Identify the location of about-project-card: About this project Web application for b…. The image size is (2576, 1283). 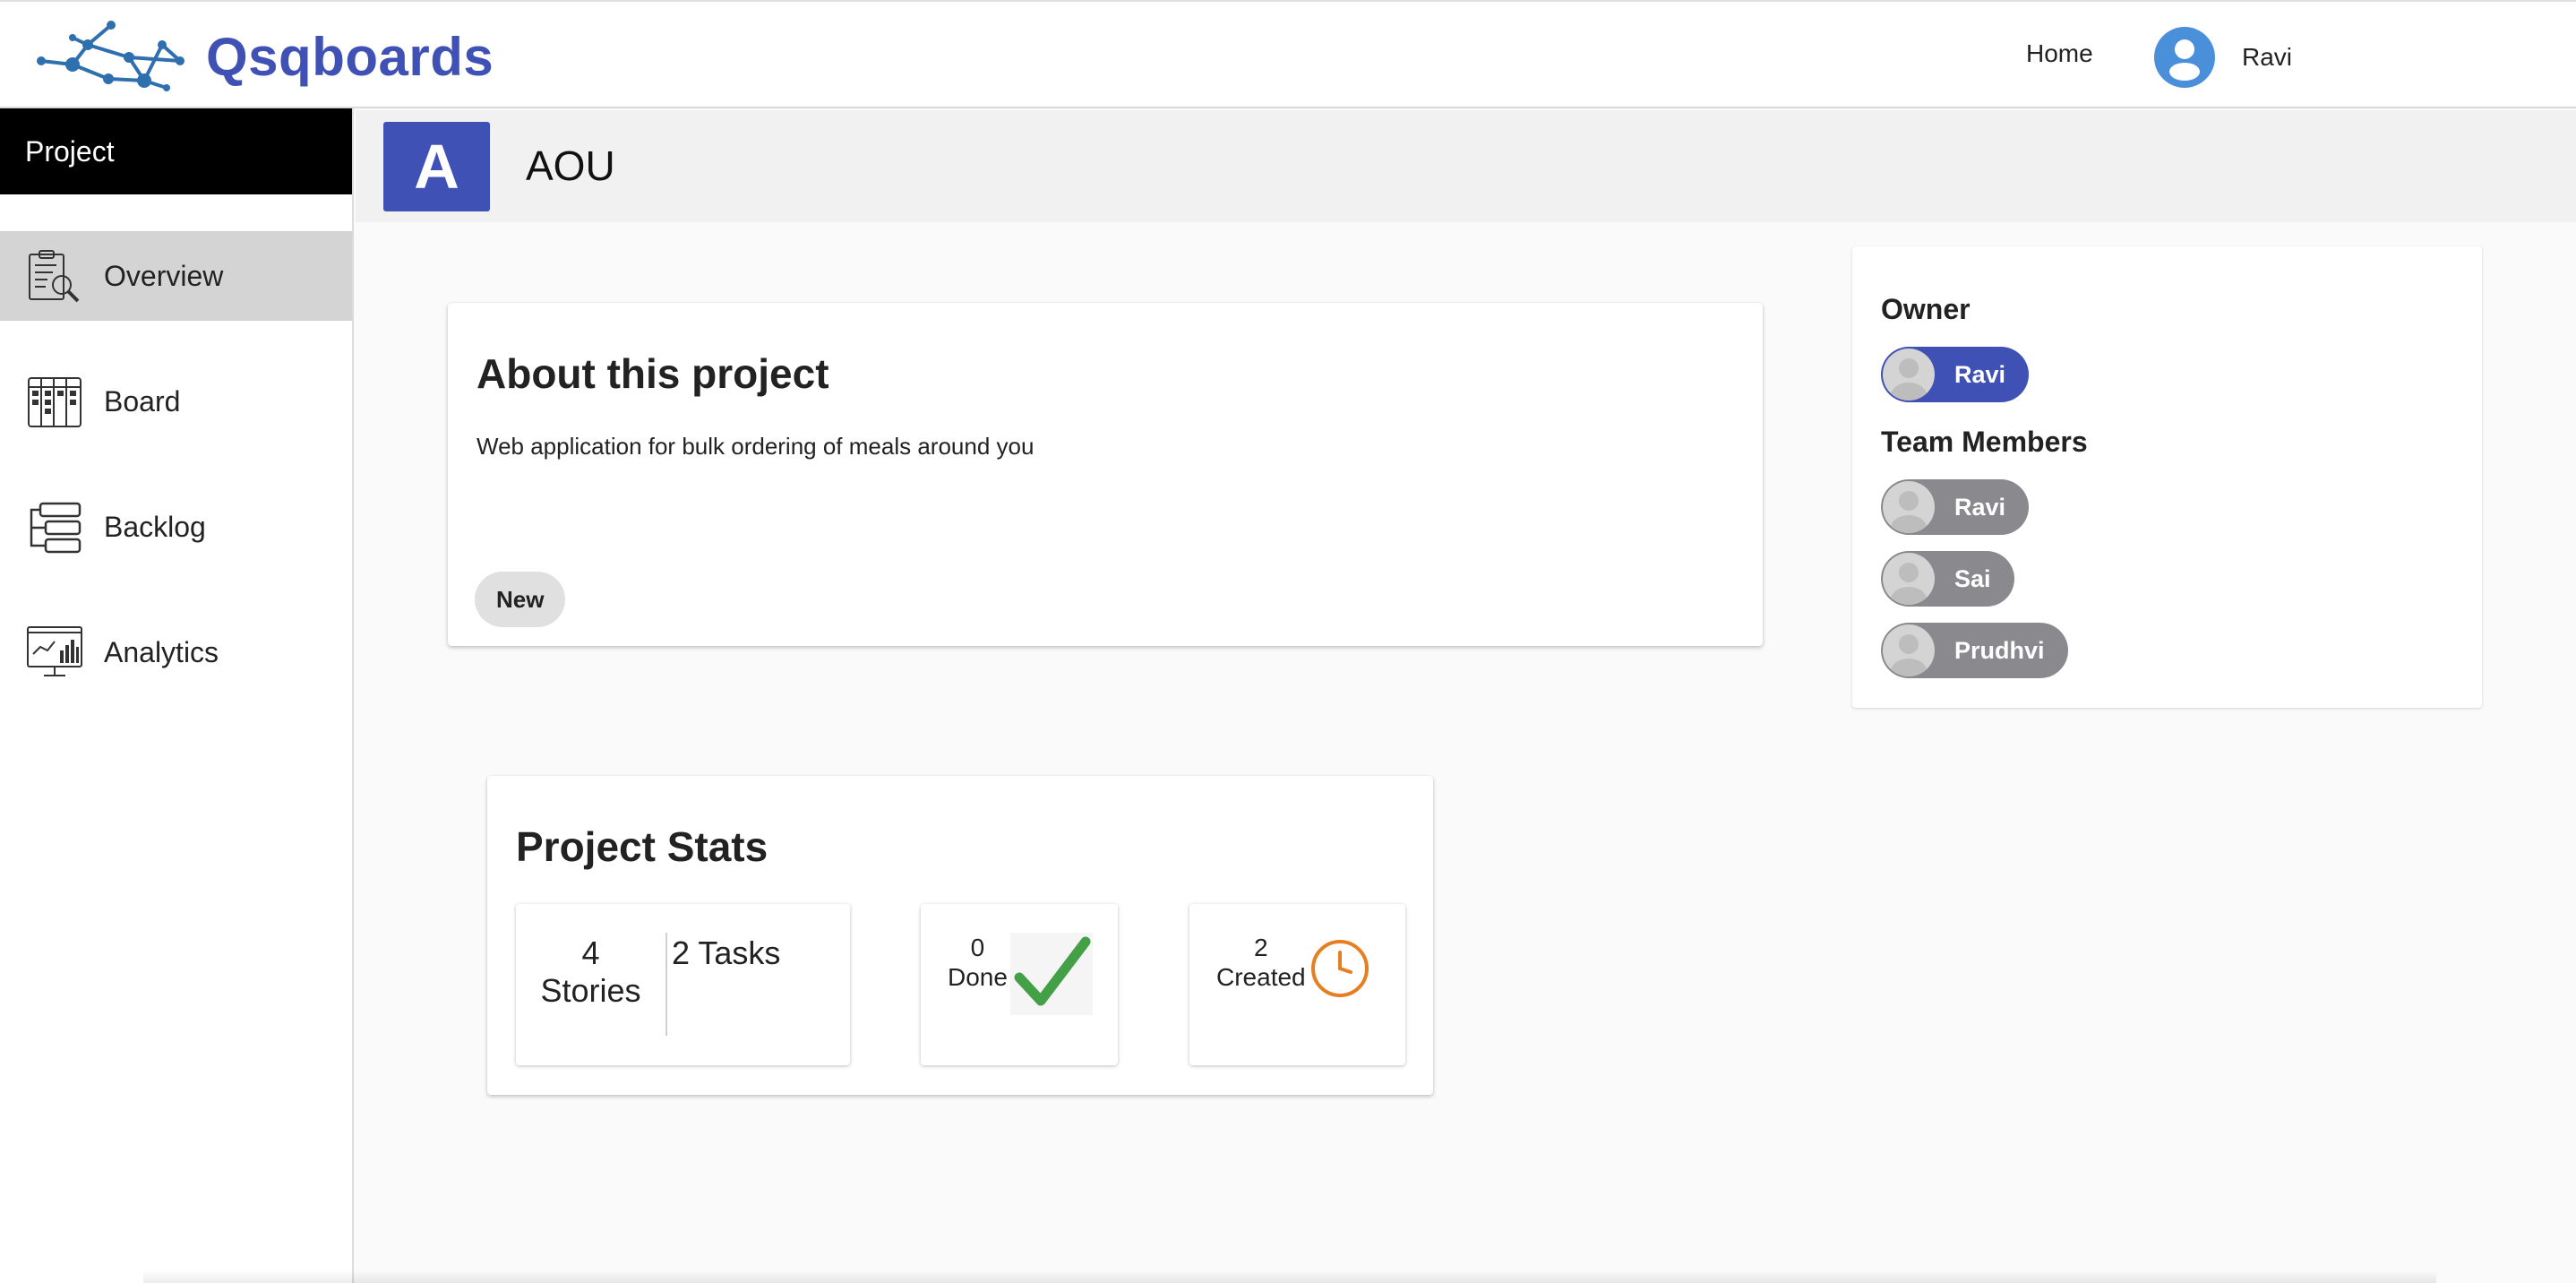
(1105, 474).